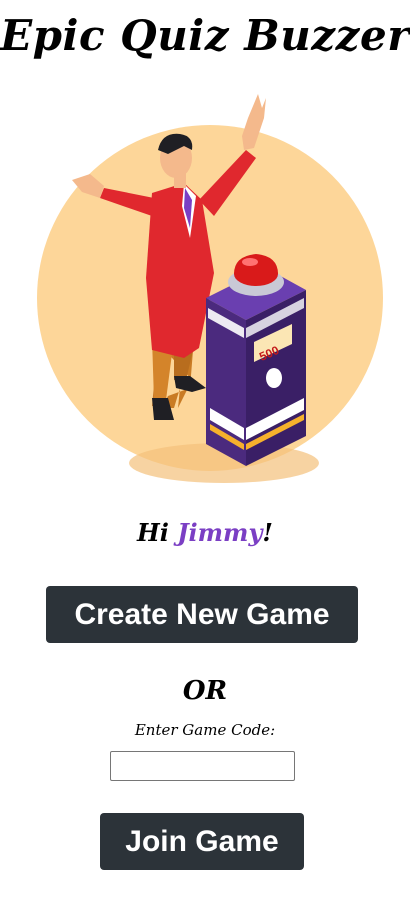 The image size is (410, 900). What do you see at coordinates (157, 532) in the screenshot?
I see `greeting-prefix: Hi` at bounding box center [157, 532].